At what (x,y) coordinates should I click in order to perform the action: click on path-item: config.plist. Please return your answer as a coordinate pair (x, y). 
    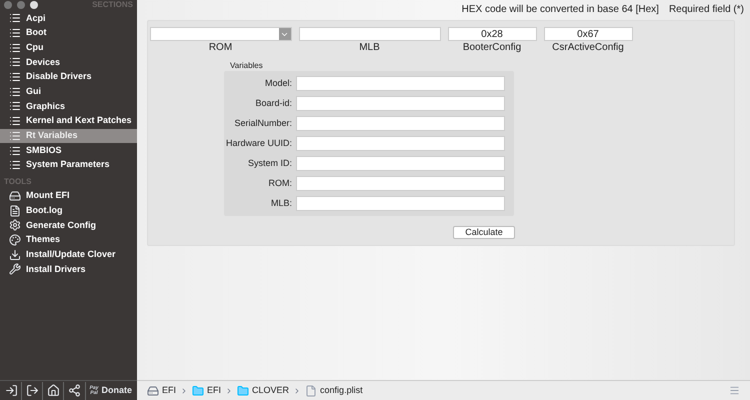
    Looking at the image, I should click on (334, 391).